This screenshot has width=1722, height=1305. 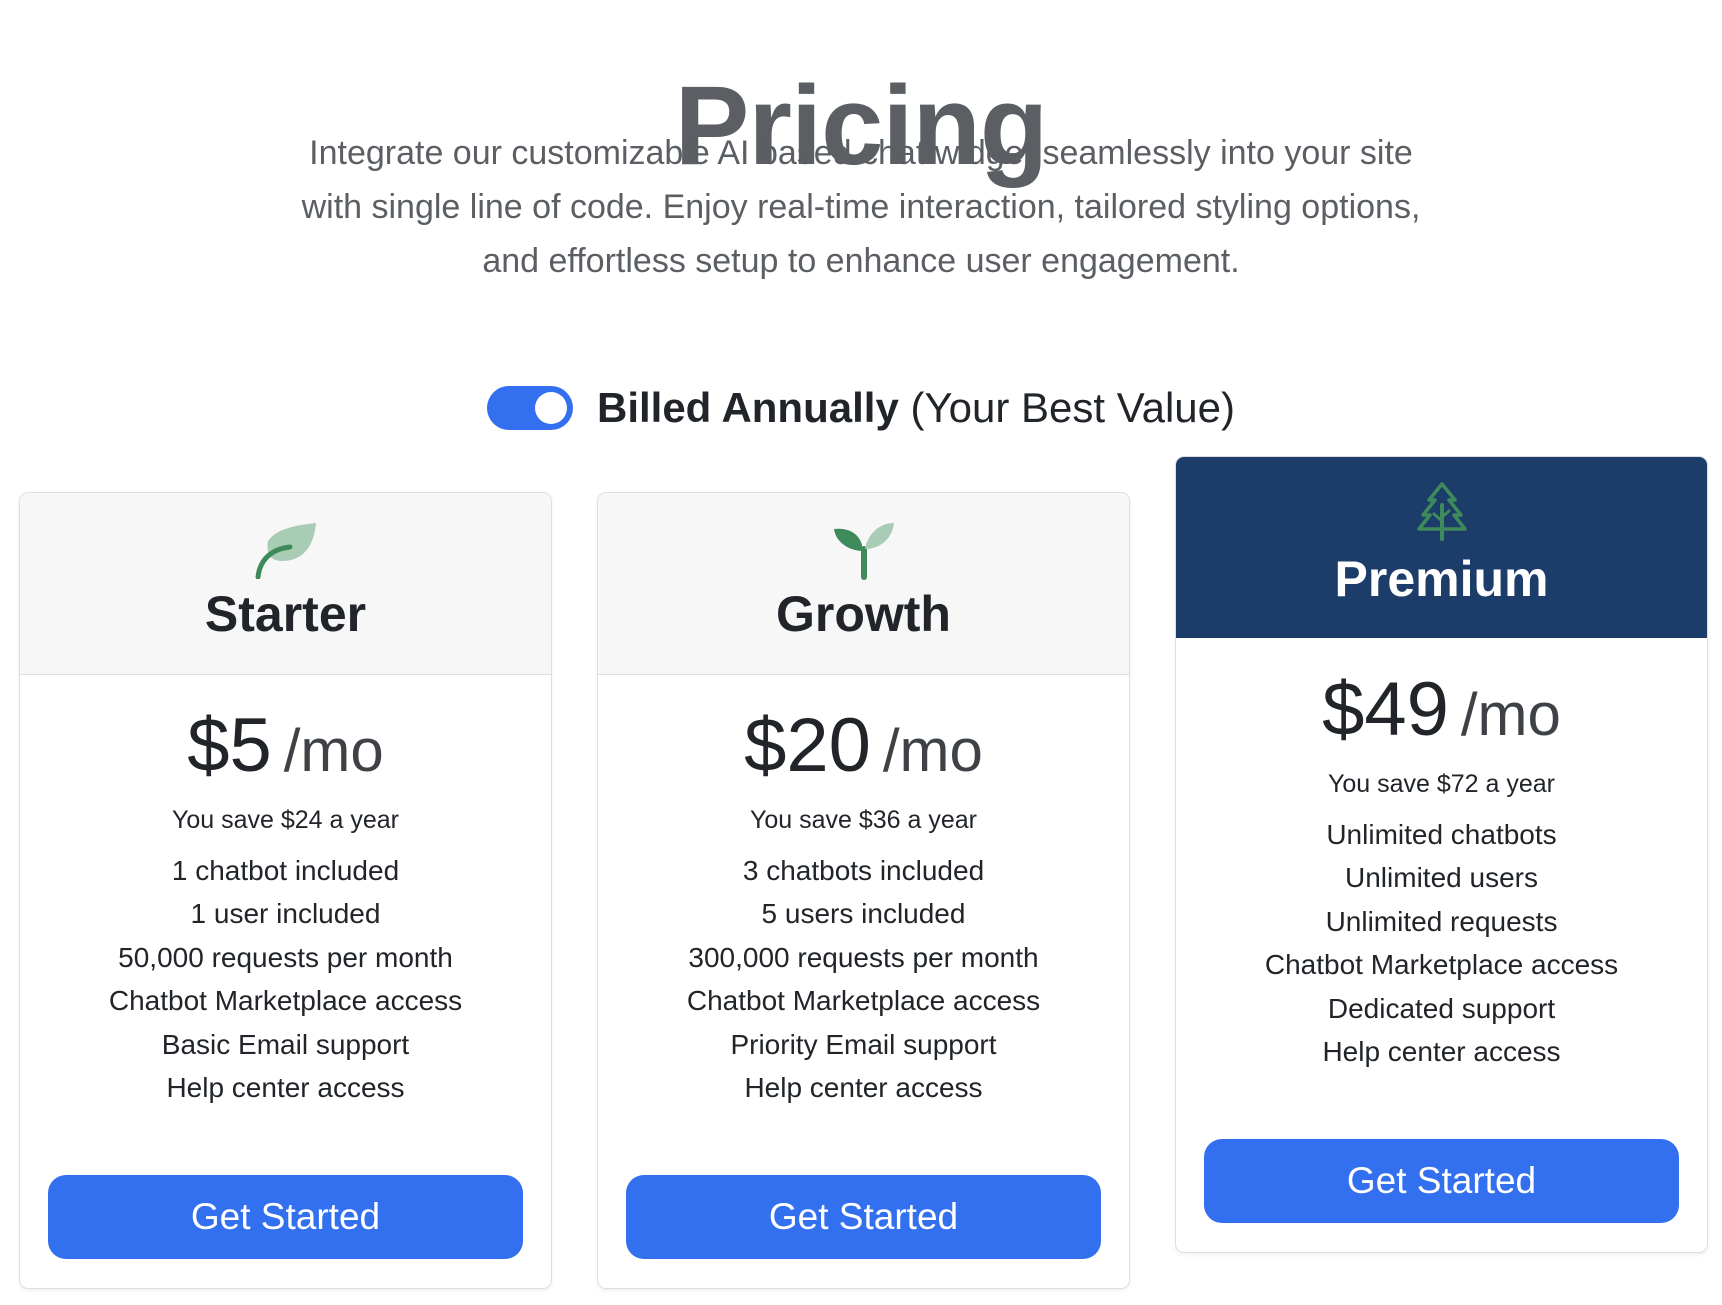 What do you see at coordinates (863, 614) in the screenshot?
I see `plan-name: Growth` at bounding box center [863, 614].